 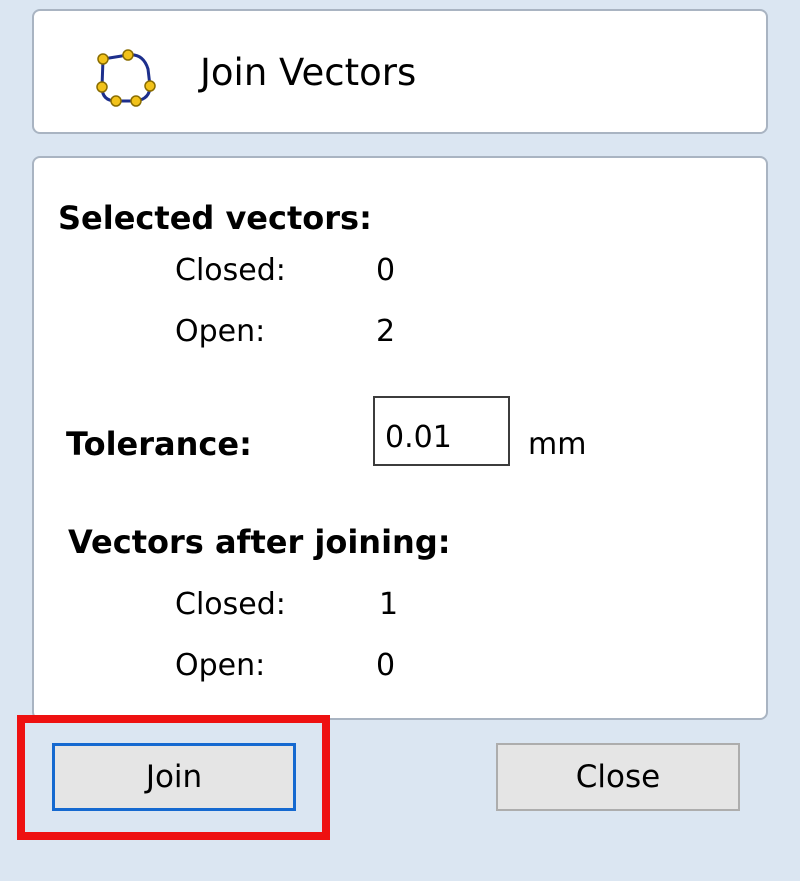 I want to click on after-closed-value: 1, so click(x=389, y=604).